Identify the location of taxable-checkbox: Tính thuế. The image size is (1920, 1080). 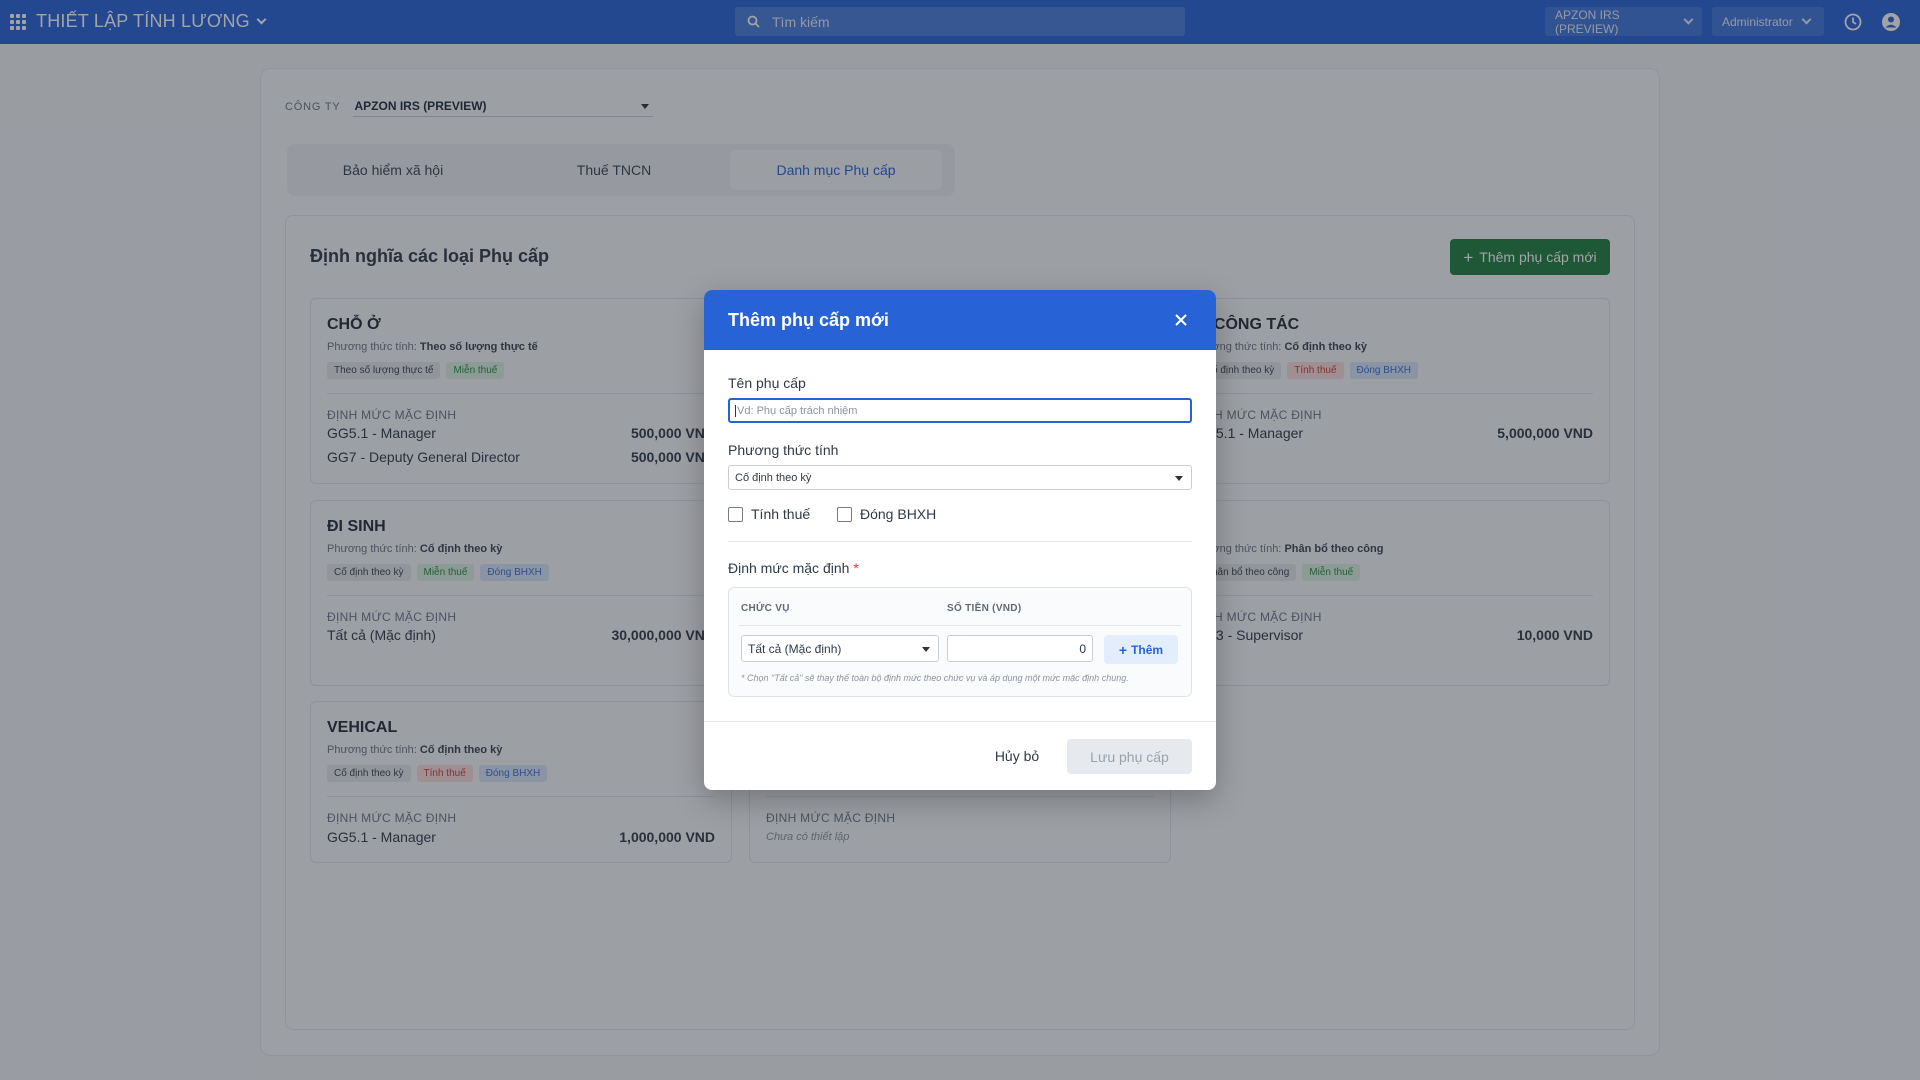
(769, 514).